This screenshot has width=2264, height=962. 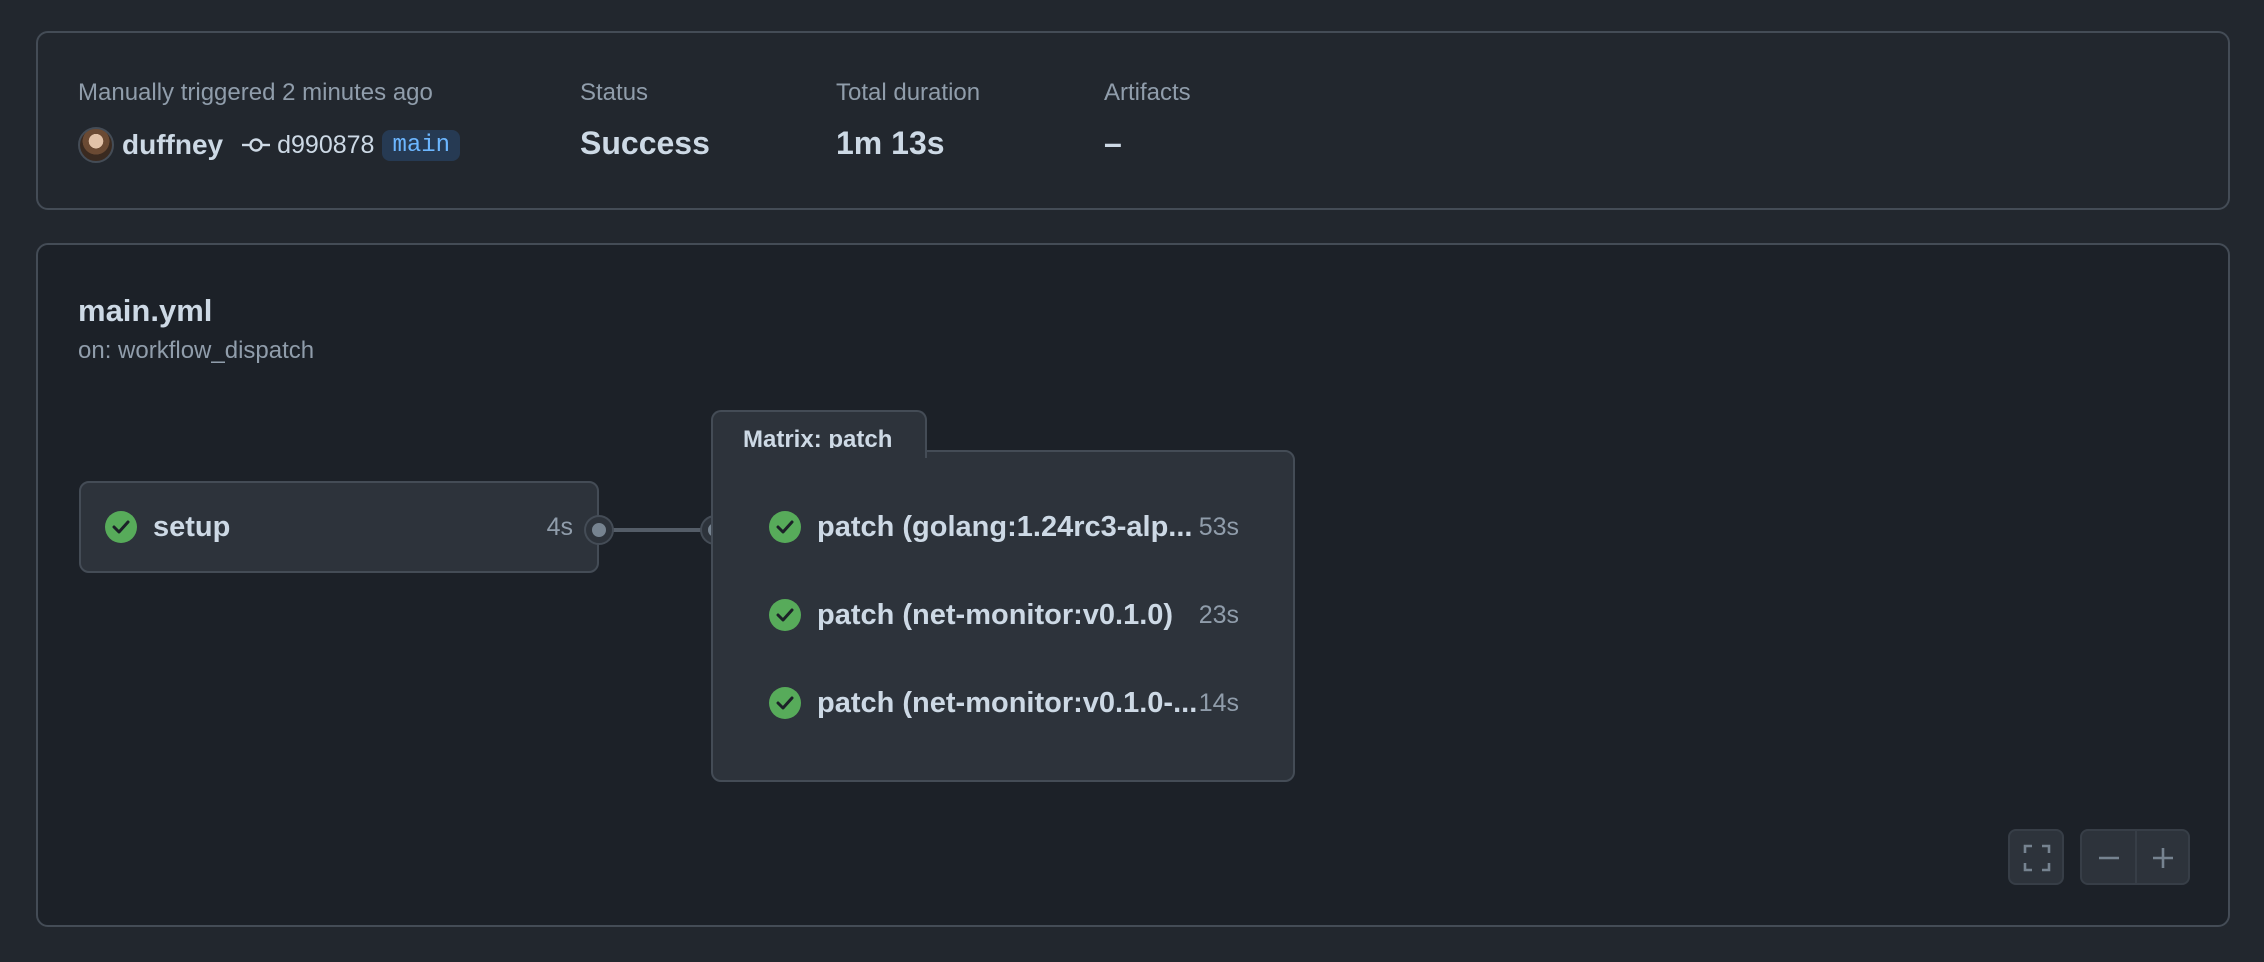 What do you see at coordinates (819, 451) in the screenshot?
I see `matrix-tab-join` at bounding box center [819, 451].